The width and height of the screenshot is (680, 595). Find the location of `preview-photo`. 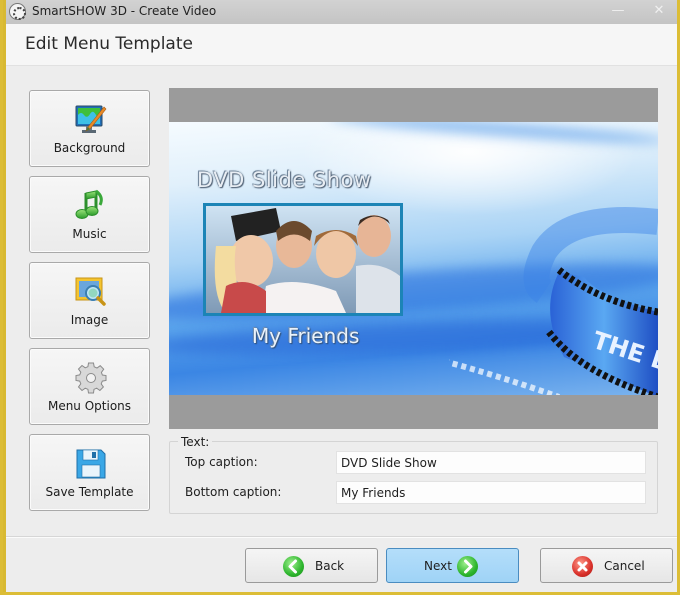

preview-photo is located at coordinates (303, 259).